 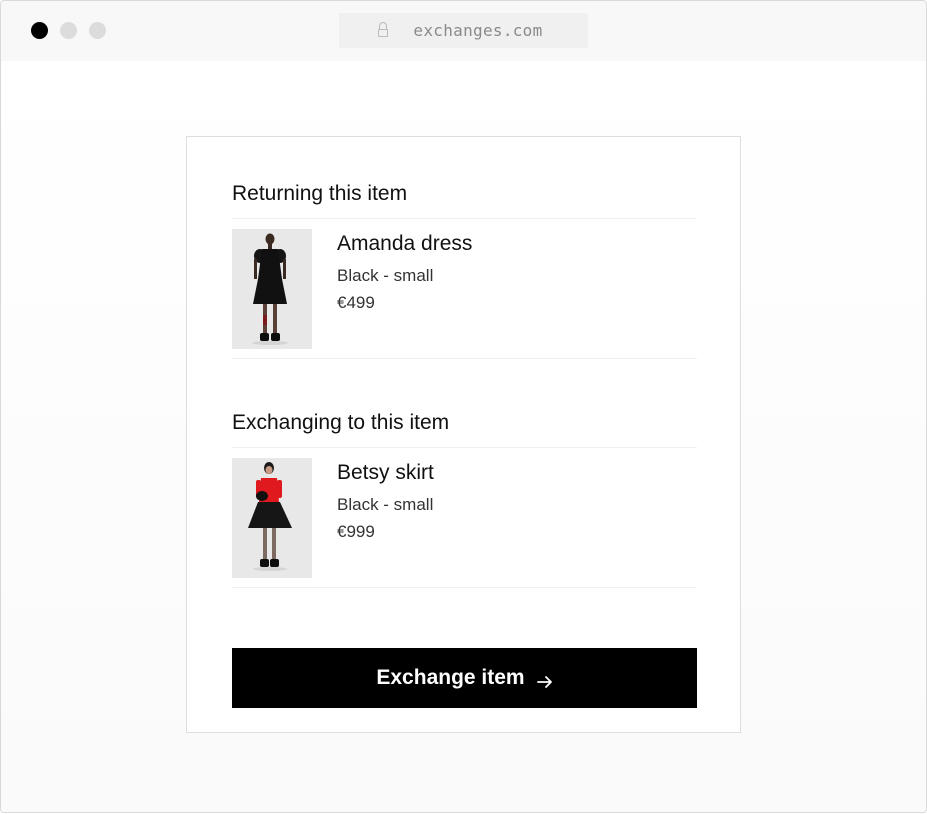 I want to click on returning-item-price: €499, so click(x=356, y=302).